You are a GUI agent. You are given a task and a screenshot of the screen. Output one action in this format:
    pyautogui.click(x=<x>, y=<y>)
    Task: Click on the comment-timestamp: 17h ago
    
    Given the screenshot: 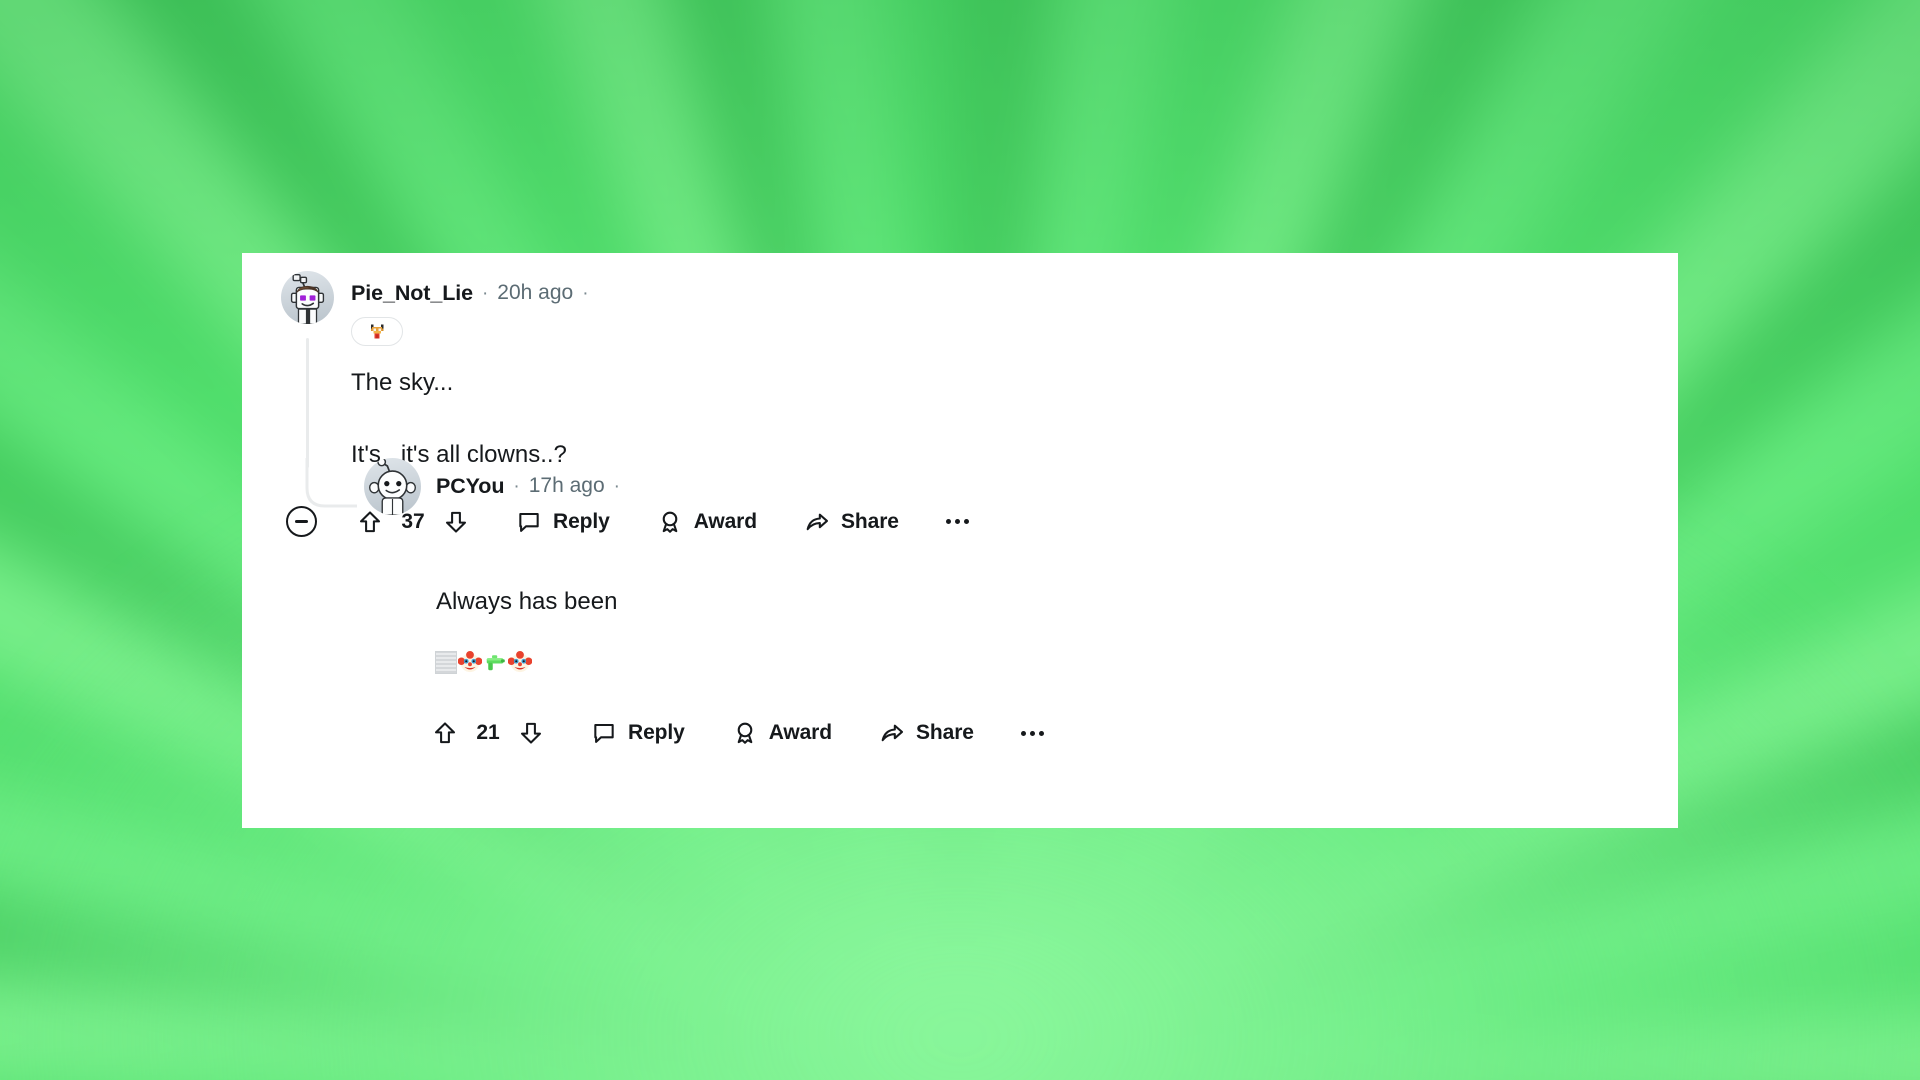 What is the action you would take?
    pyautogui.click(x=566, y=485)
    